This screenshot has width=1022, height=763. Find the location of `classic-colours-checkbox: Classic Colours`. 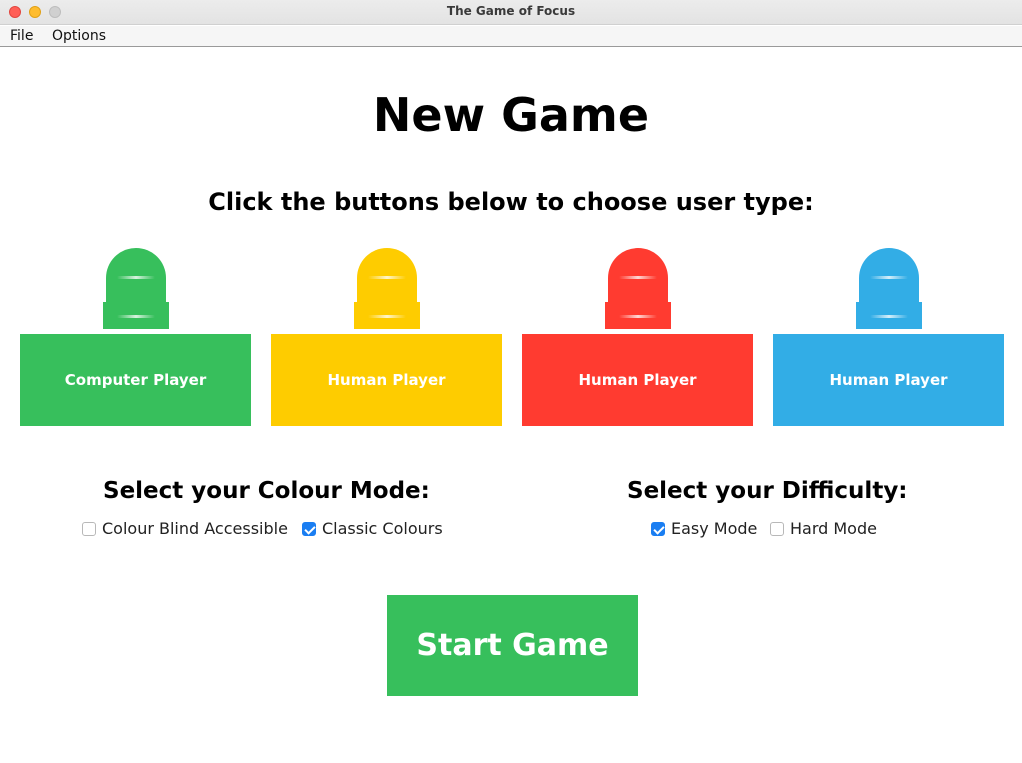

classic-colours-checkbox: Classic Colours is located at coordinates (372, 528).